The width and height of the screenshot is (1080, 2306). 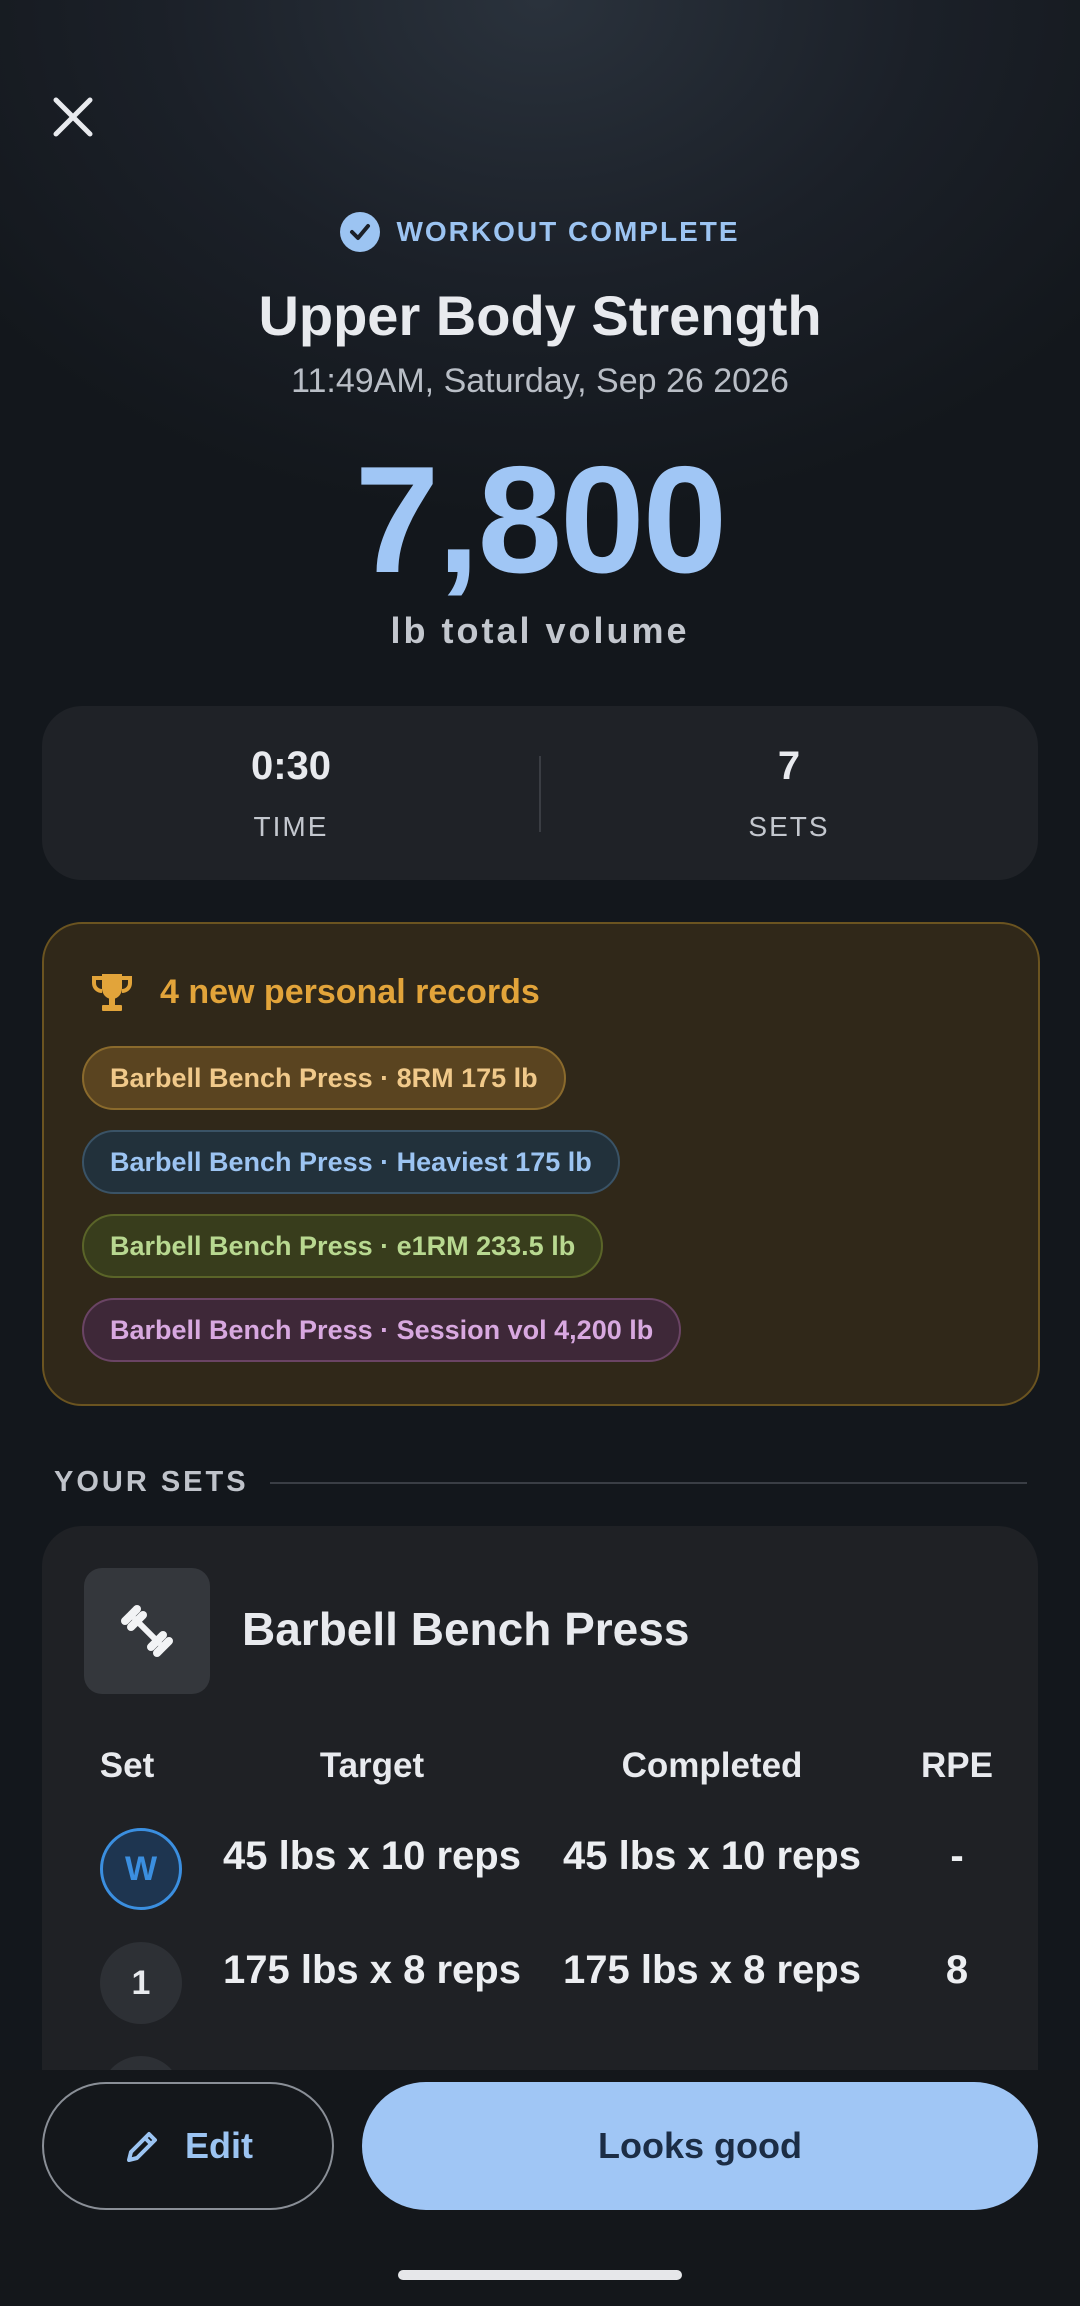 I want to click on total-volume-value: 7,800, so click(x=540, y=520).